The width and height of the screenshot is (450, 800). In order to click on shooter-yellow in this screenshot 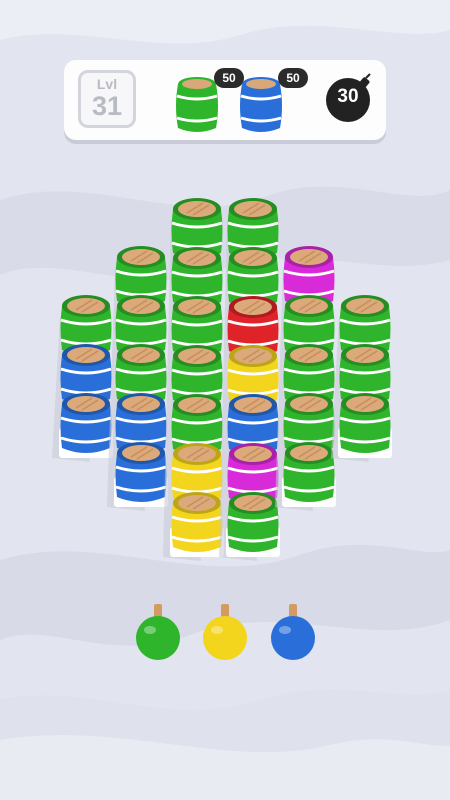, I will do `click(225, 632)`.